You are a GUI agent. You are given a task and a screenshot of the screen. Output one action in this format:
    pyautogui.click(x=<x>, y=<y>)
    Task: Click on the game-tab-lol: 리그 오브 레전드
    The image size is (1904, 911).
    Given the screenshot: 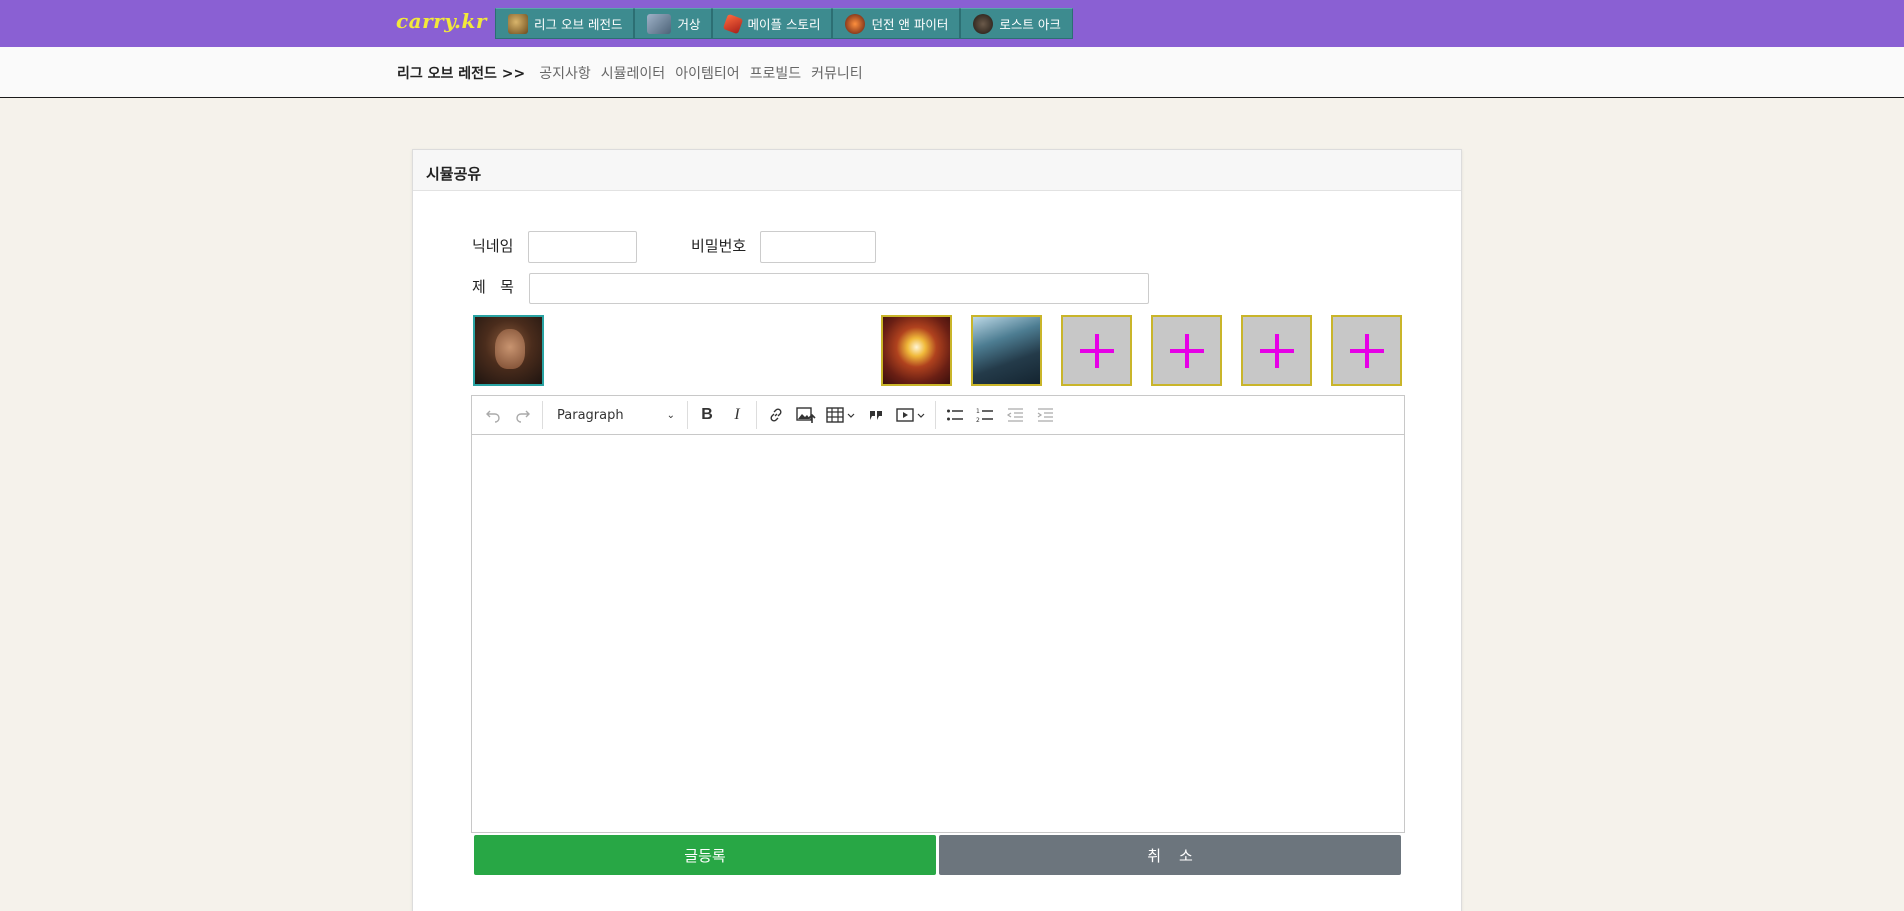 What is the action you would take?
    pyautogui.click(x=565, y=23)
    